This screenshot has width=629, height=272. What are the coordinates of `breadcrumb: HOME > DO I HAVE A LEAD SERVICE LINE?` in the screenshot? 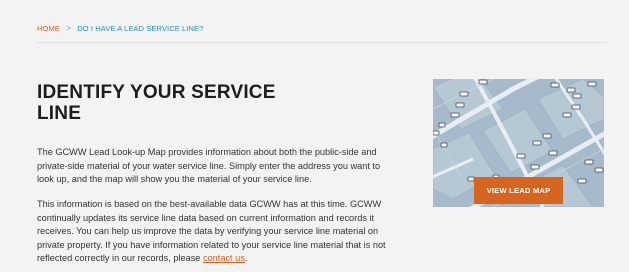 It's located at (120, 28).